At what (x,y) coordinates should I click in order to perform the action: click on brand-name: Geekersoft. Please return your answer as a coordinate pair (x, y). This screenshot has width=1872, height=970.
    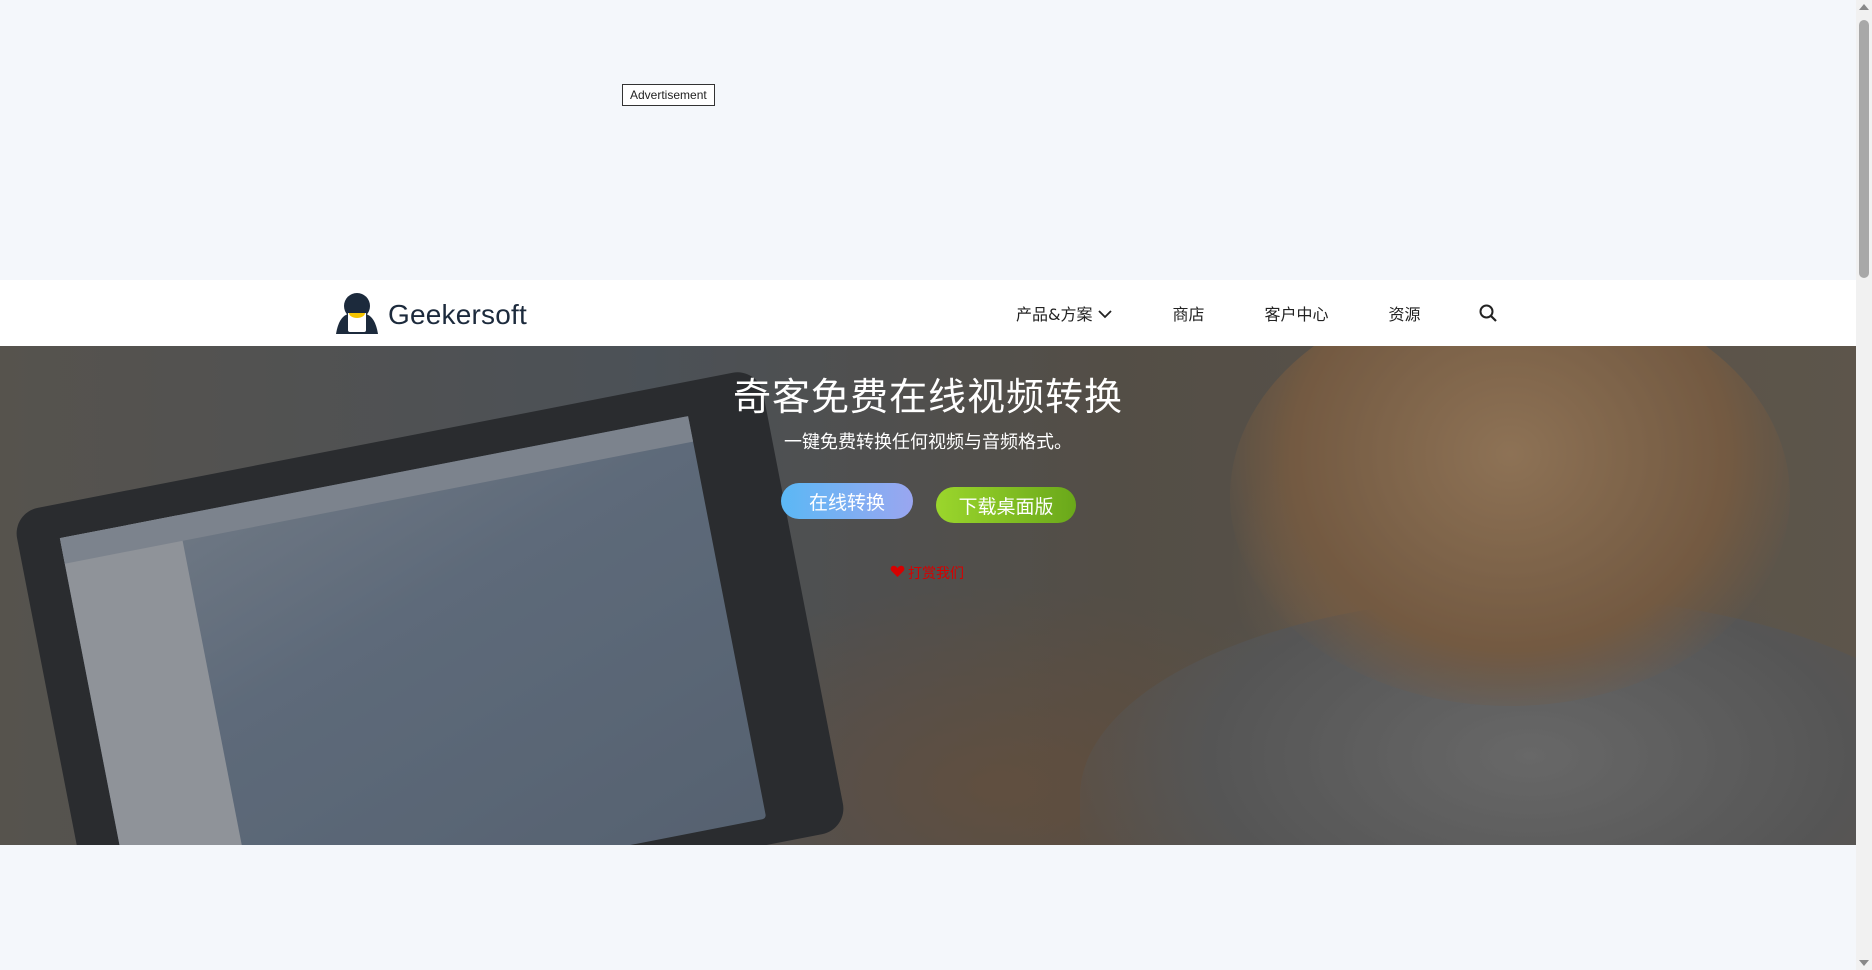
    Looking at the image, I should click on (457, 314).